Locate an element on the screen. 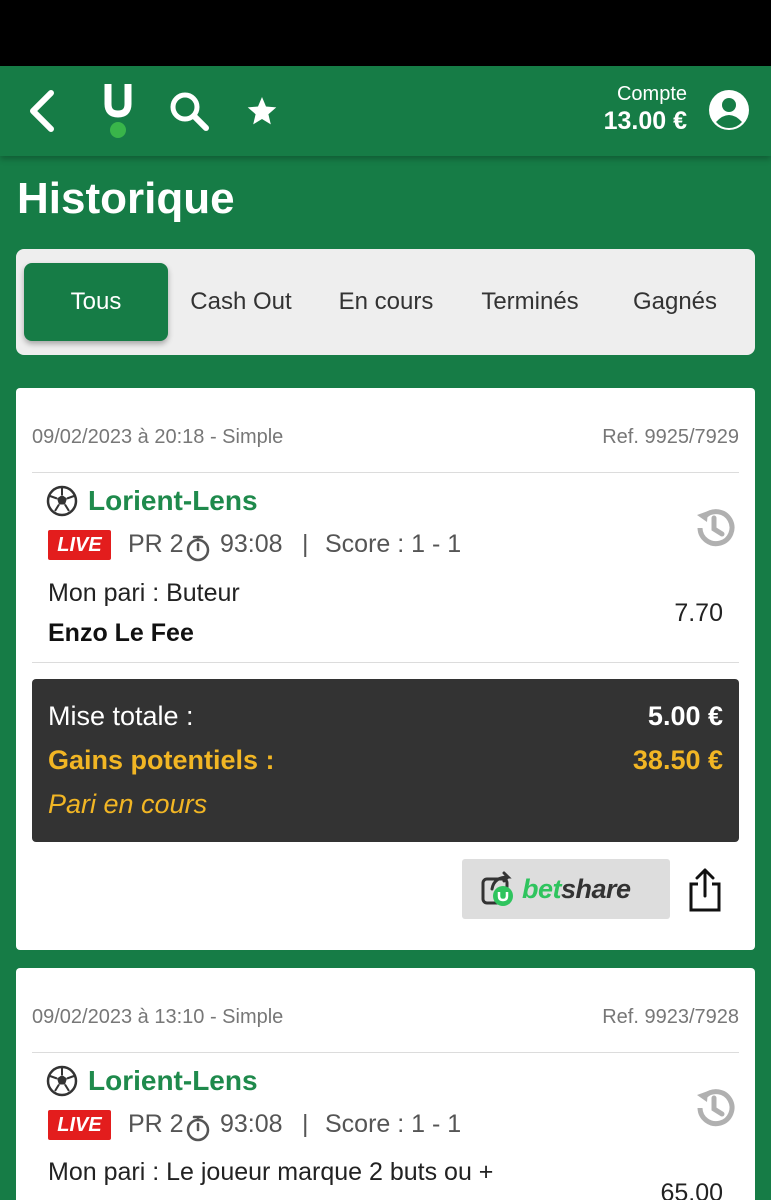  status-bar is located at coordinates (385, 33).